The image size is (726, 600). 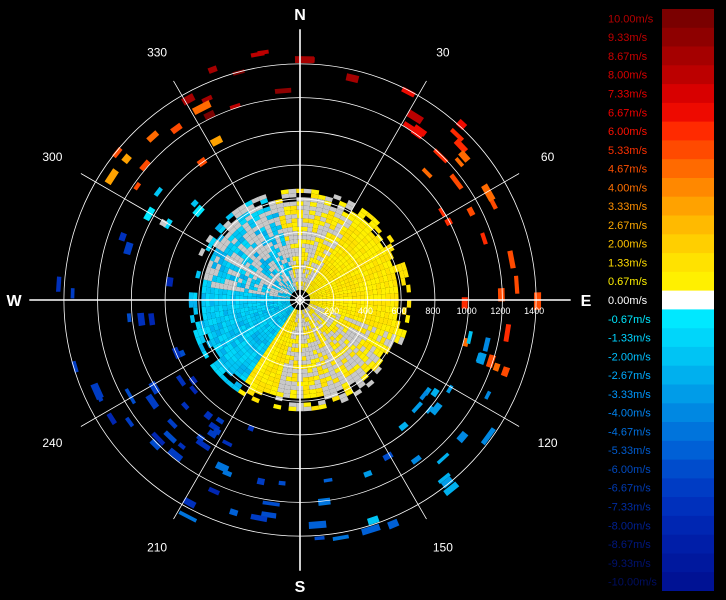 What do you see at coordinates (629, 489) in the screenshot?
I see `colorbar-label: -6.67m/s` at bounding box center [629, 489].